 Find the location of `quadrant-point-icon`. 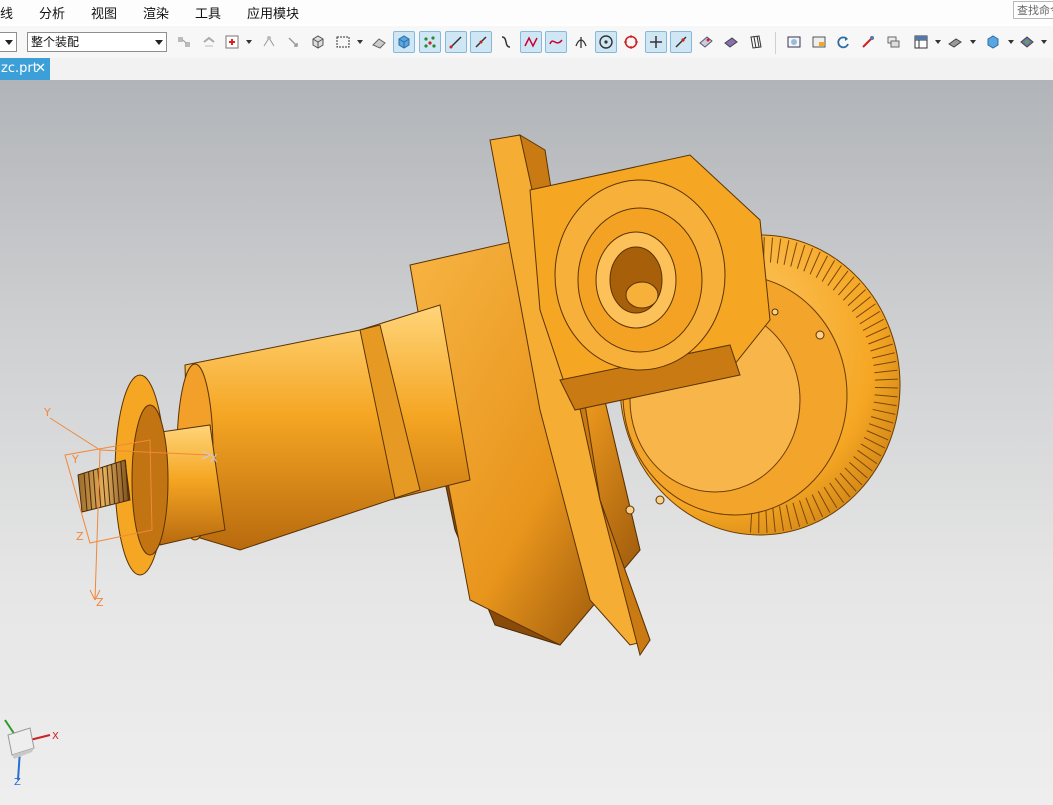

quadrant-point-icon is located at coordinates (631, 42).